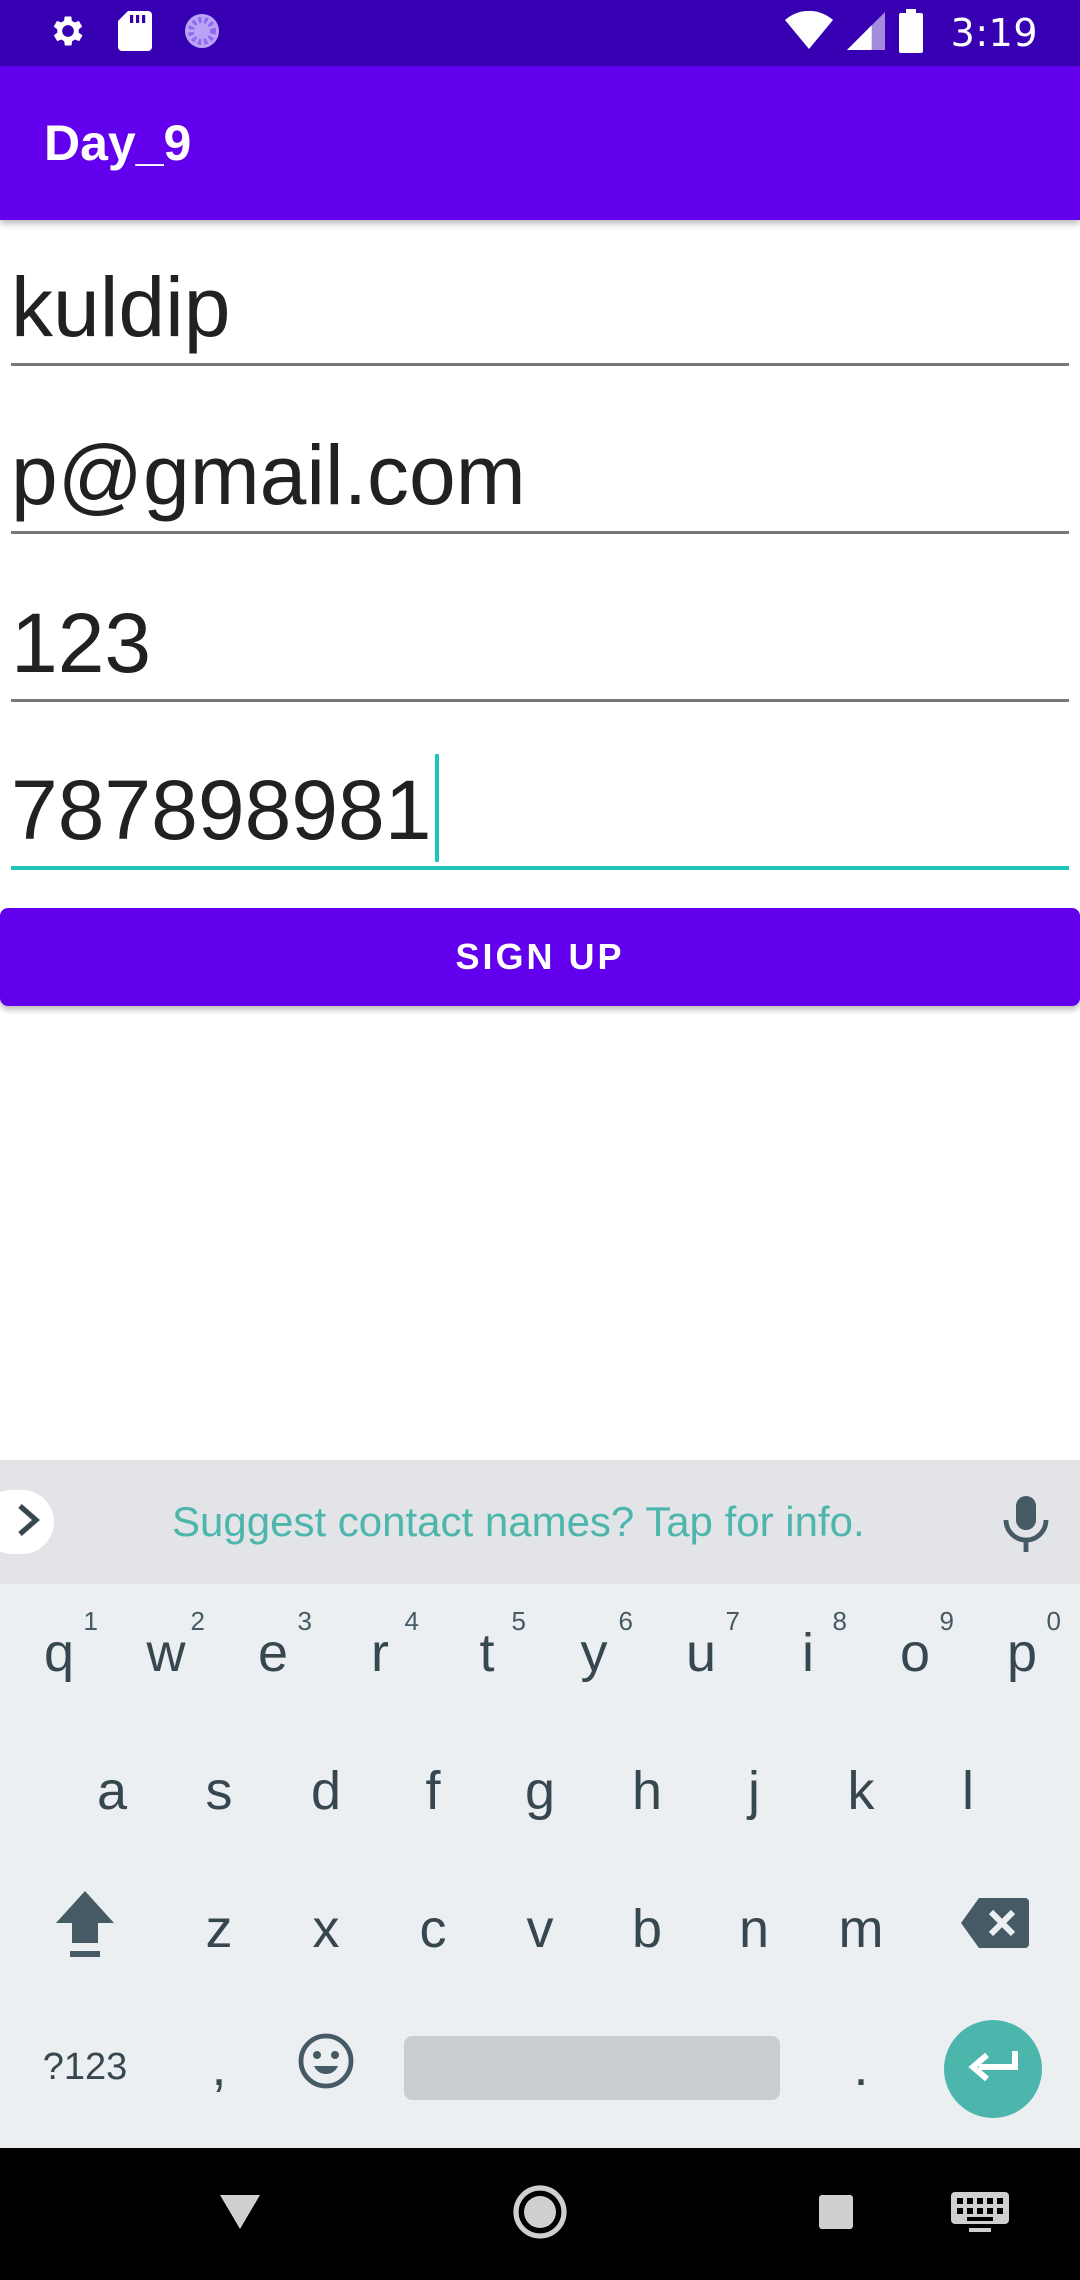 The image size is (1080, 2280). Describe the element at coordinates (433, 1791) in the screenshot. I see `key-f: f` at that location.